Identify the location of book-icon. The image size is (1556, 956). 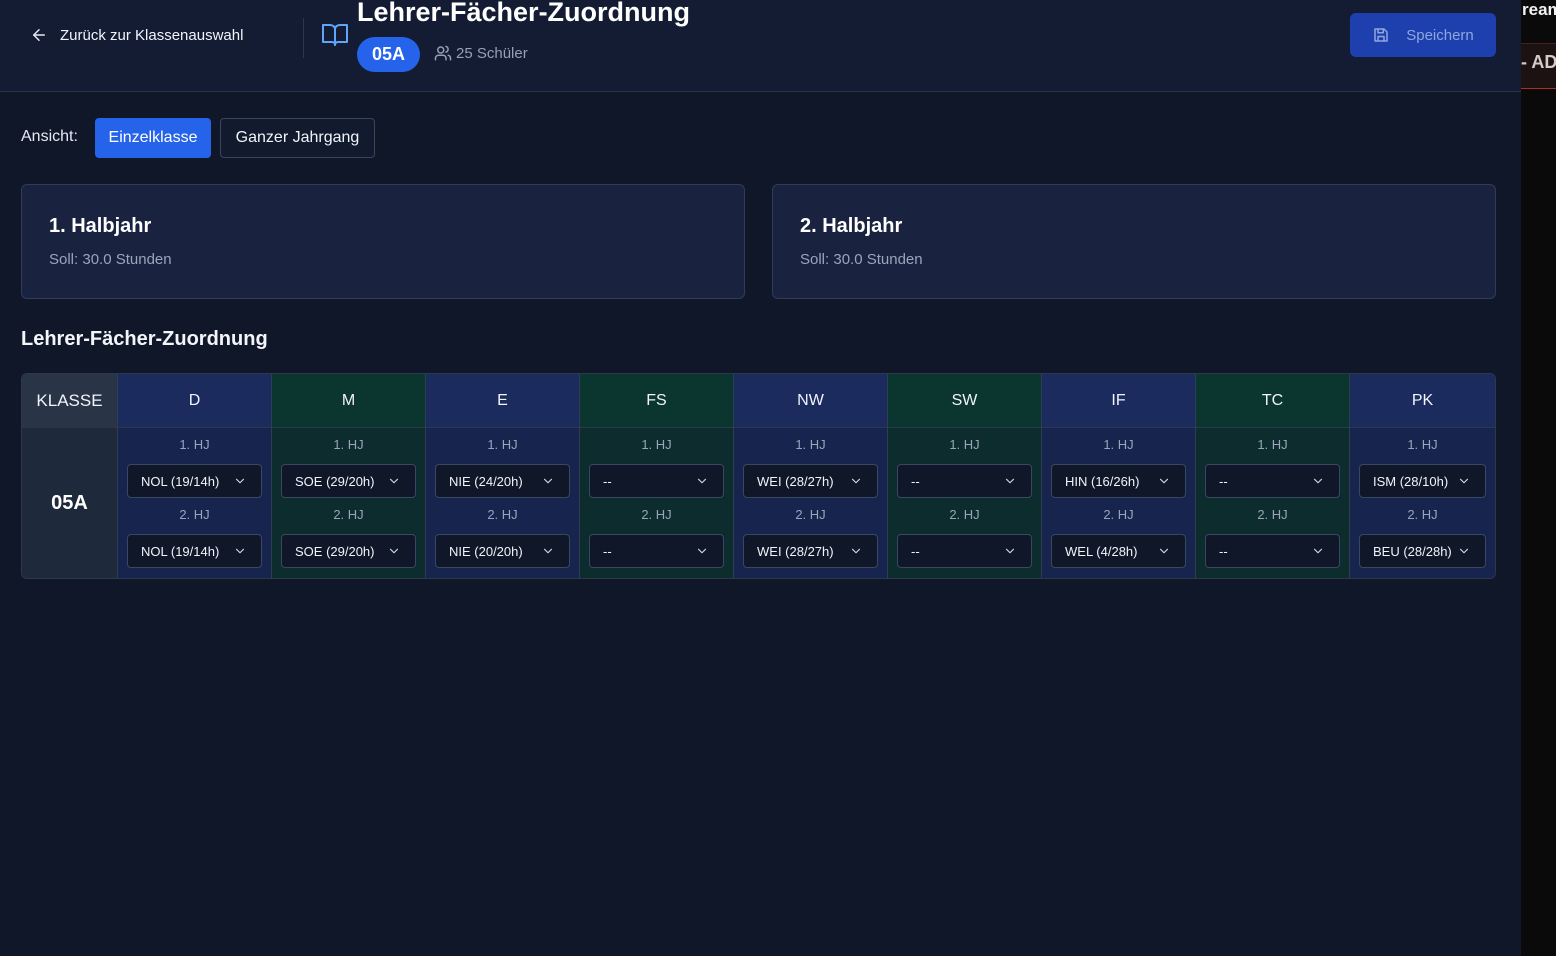
(335, 35).